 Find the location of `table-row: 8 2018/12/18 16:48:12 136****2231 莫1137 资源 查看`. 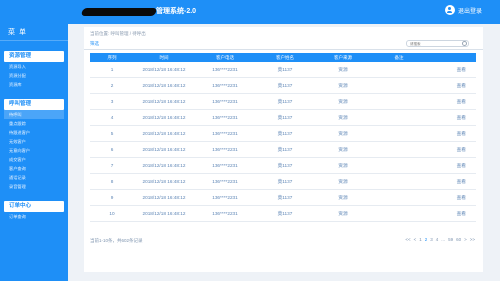

table-row: 8 2018/12/18 16:48:12 136****2231 莫1137 资源 查看 is located at coordinates (283, 181).